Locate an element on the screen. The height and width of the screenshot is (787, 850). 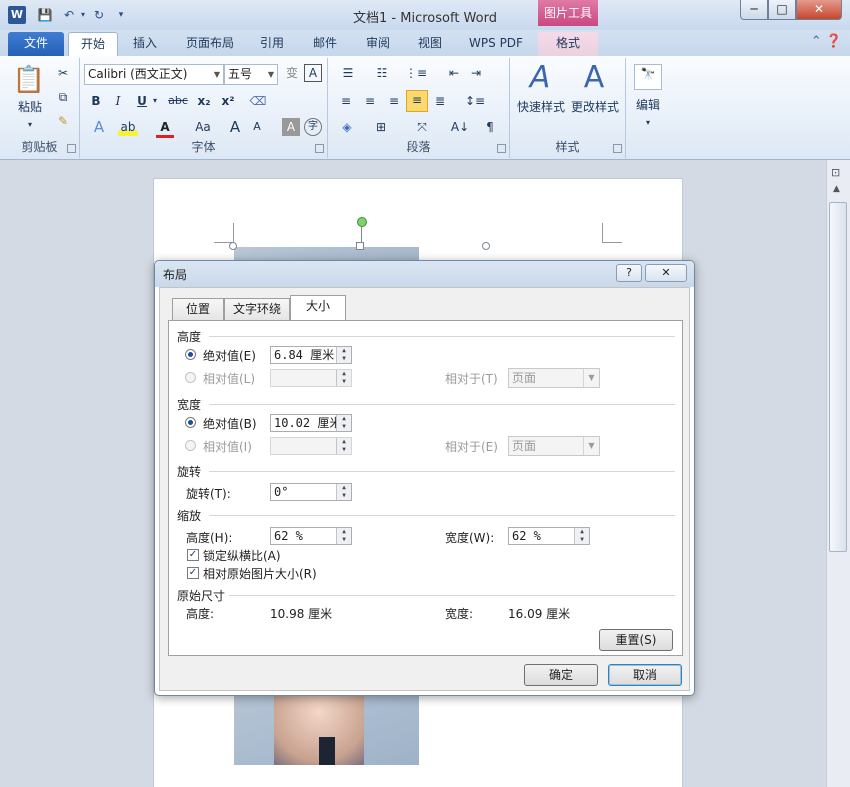
superscript-button: x² is located at coordinates (228, 101).